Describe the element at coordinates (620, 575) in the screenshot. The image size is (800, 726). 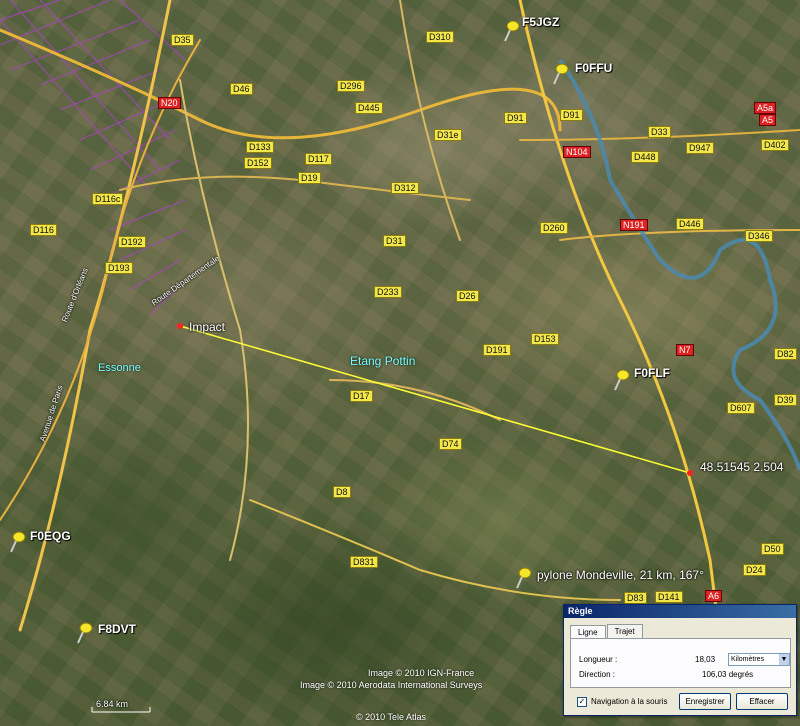
I see `pylone-label: pylone Mondeville, 21 km, 167°` at that location.